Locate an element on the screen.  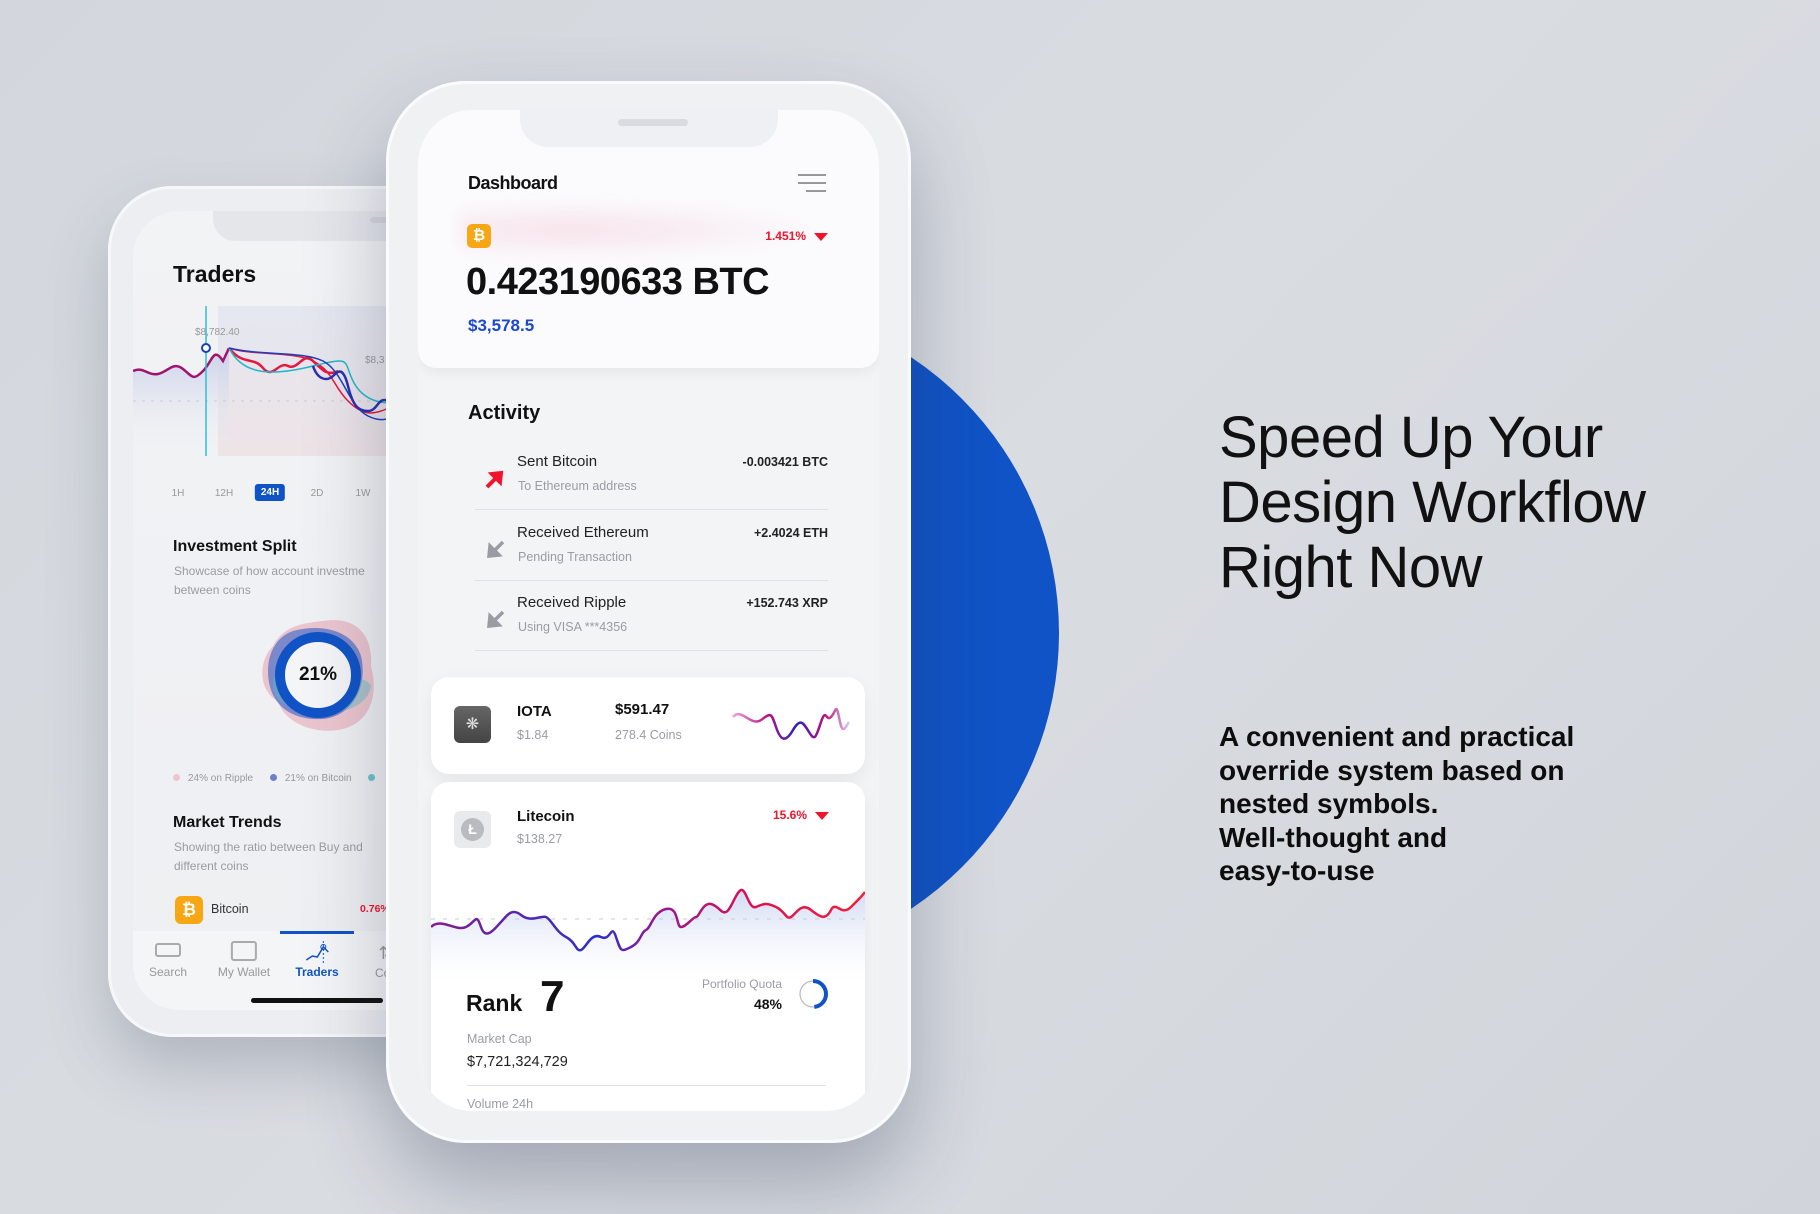
activity-title: Sent Bitcoin is located at coordinates (557, 461).